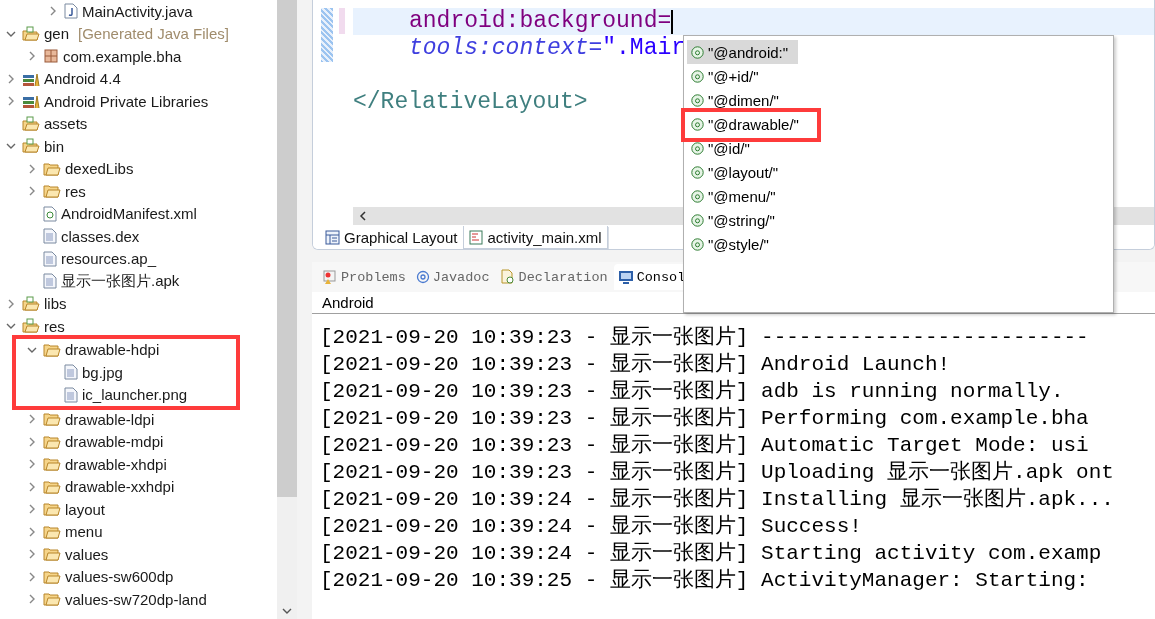  Describe the element at coordinates (129, 214) in the screenshot. I see `item-label: AndroidManifest.xml` at that location.